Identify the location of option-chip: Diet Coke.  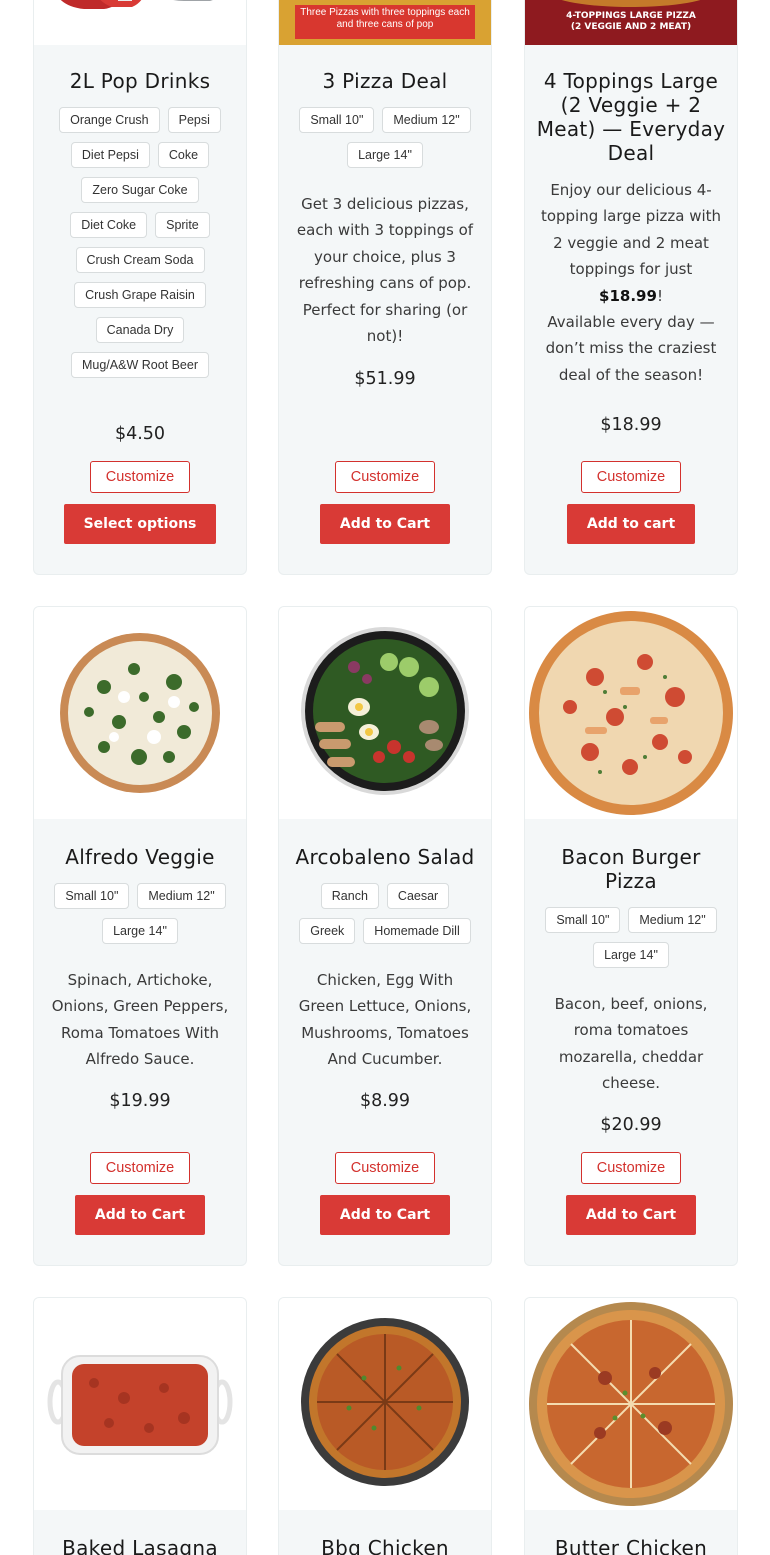
(109, 225).